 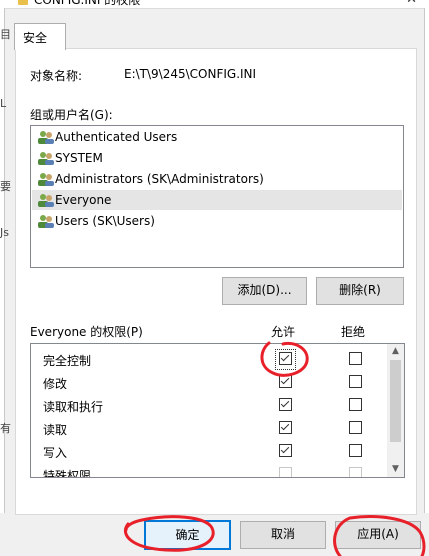 What do you see at coordinates (395, 351) in the screenshot?
I see `chevron-up-icon: ▲` at bounding box center [395, 351].